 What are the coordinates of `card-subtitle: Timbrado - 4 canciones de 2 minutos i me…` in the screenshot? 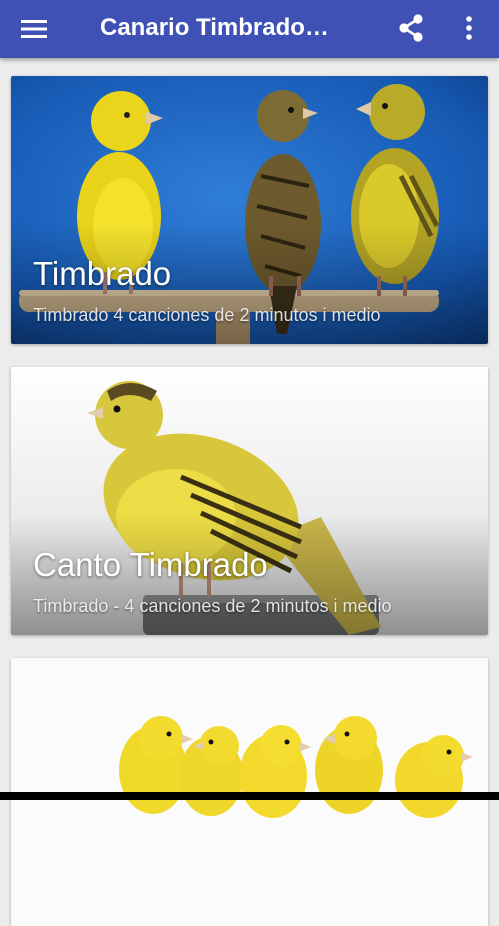 It's located at (212, 606).